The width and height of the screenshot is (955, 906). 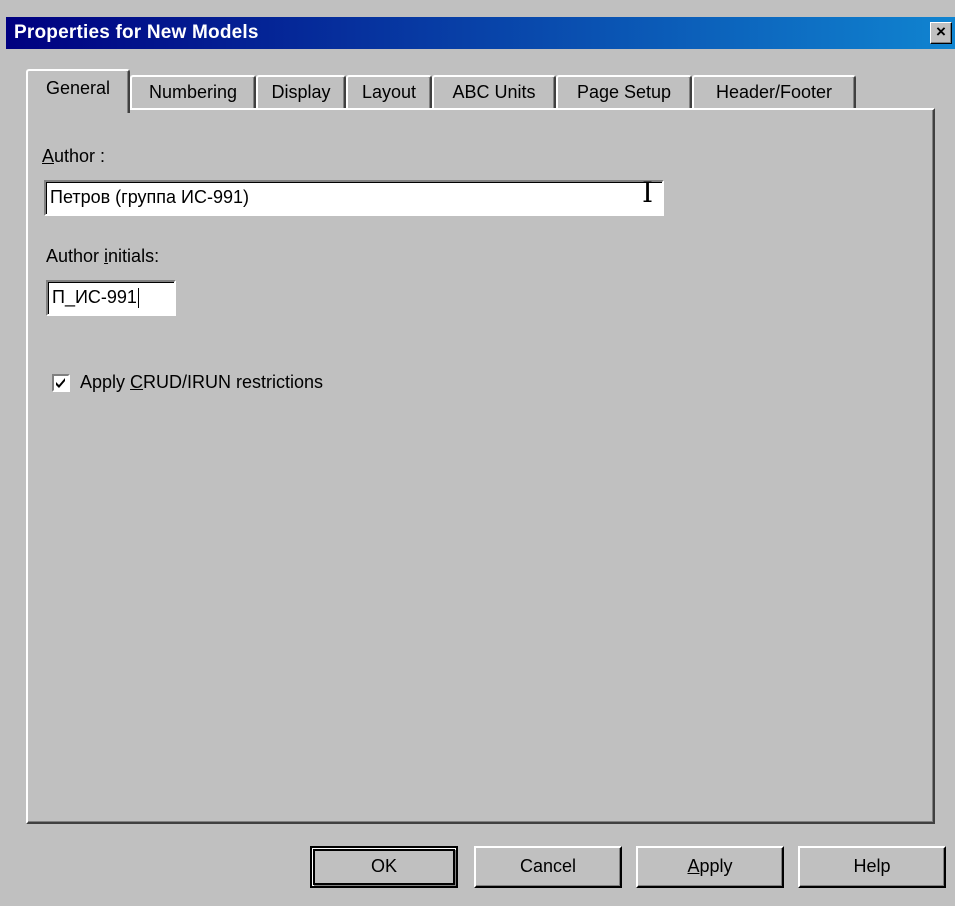 What do you see at coordinates (48, 156) in the screenshot?
I see `author-label-mnemonic: A` at bounding box center [48, 156].